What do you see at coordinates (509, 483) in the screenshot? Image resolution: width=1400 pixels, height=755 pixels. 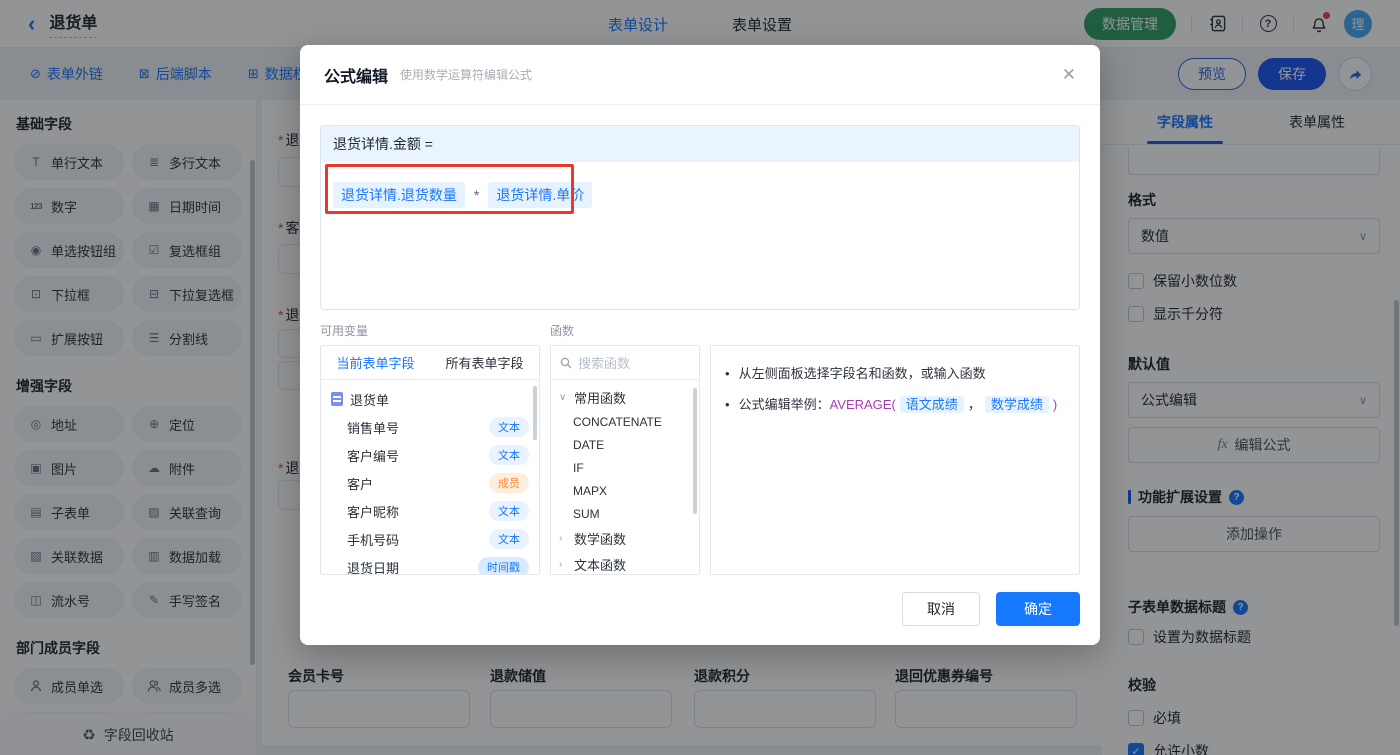 I see `field-type-badge: 成员` at bounding box center [509, 483].